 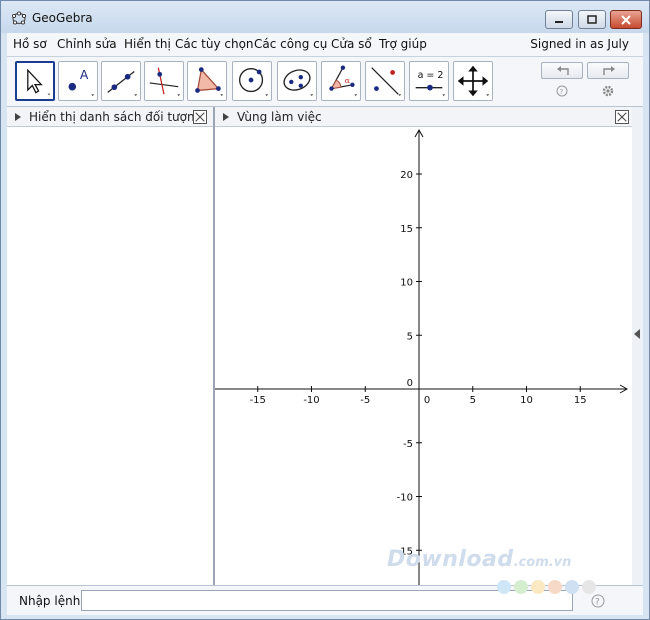 What do you see at coordinates (423, 117) in the screenshot?
I see `graphics-view-header: Vùng làm việc` at bounding box center [423, 117].